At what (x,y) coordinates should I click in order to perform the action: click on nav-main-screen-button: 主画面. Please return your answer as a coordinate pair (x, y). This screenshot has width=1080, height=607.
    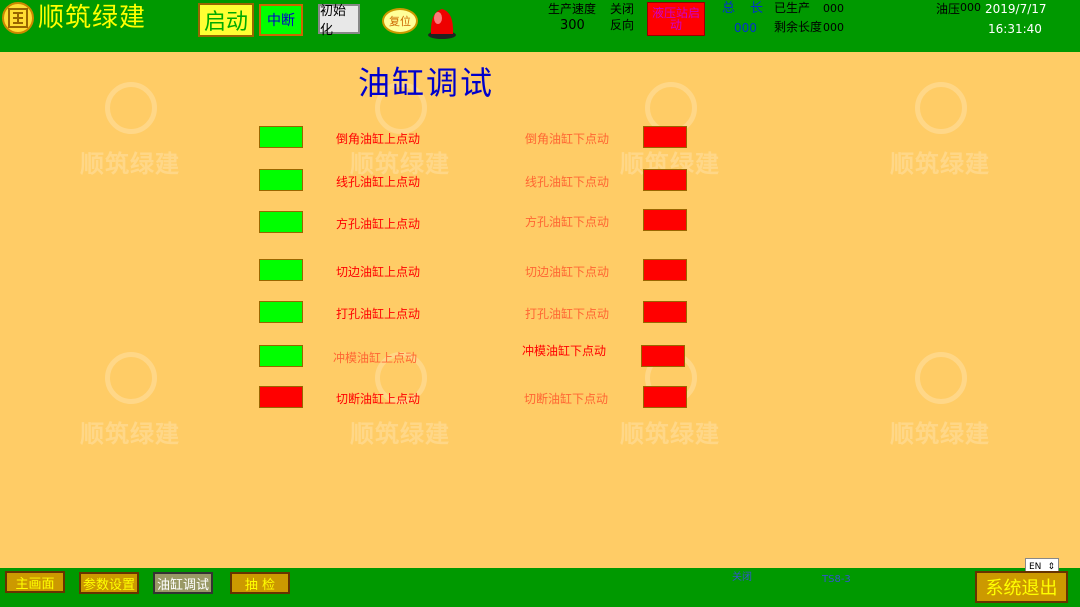
    Looking at the image, I should click on (35, 582).